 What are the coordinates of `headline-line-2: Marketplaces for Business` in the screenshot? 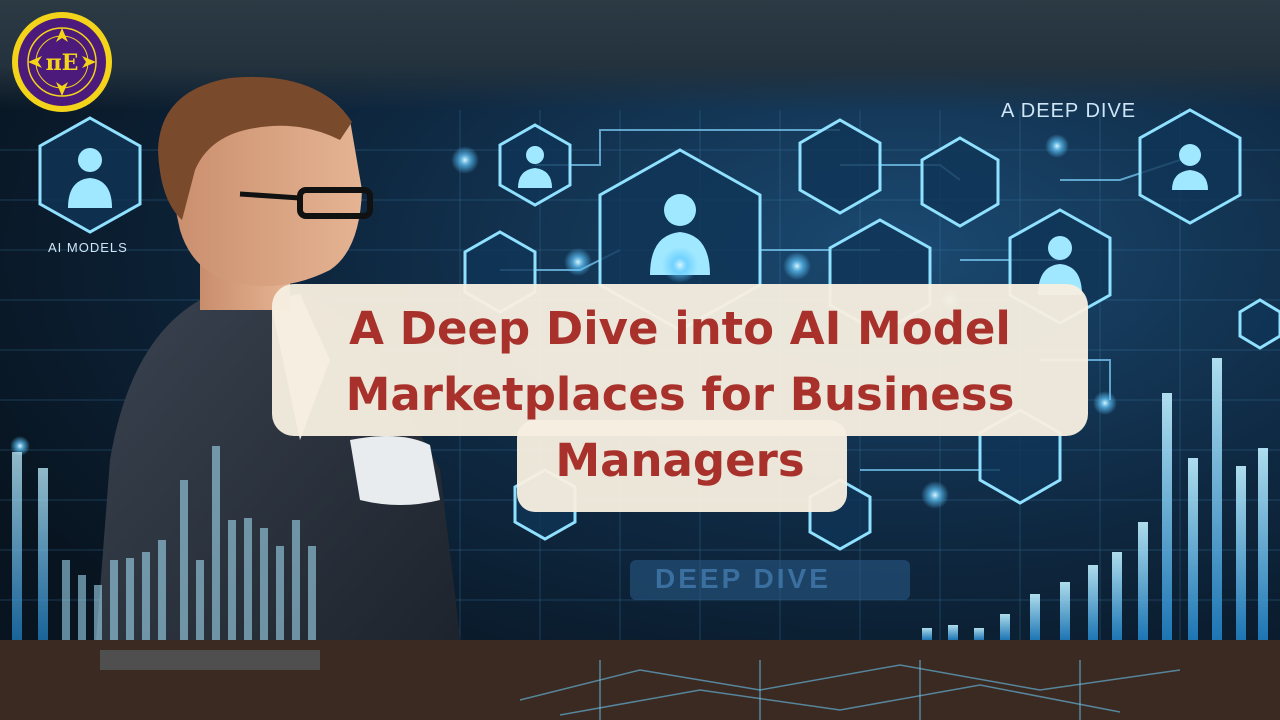 It's located at (680, 394).